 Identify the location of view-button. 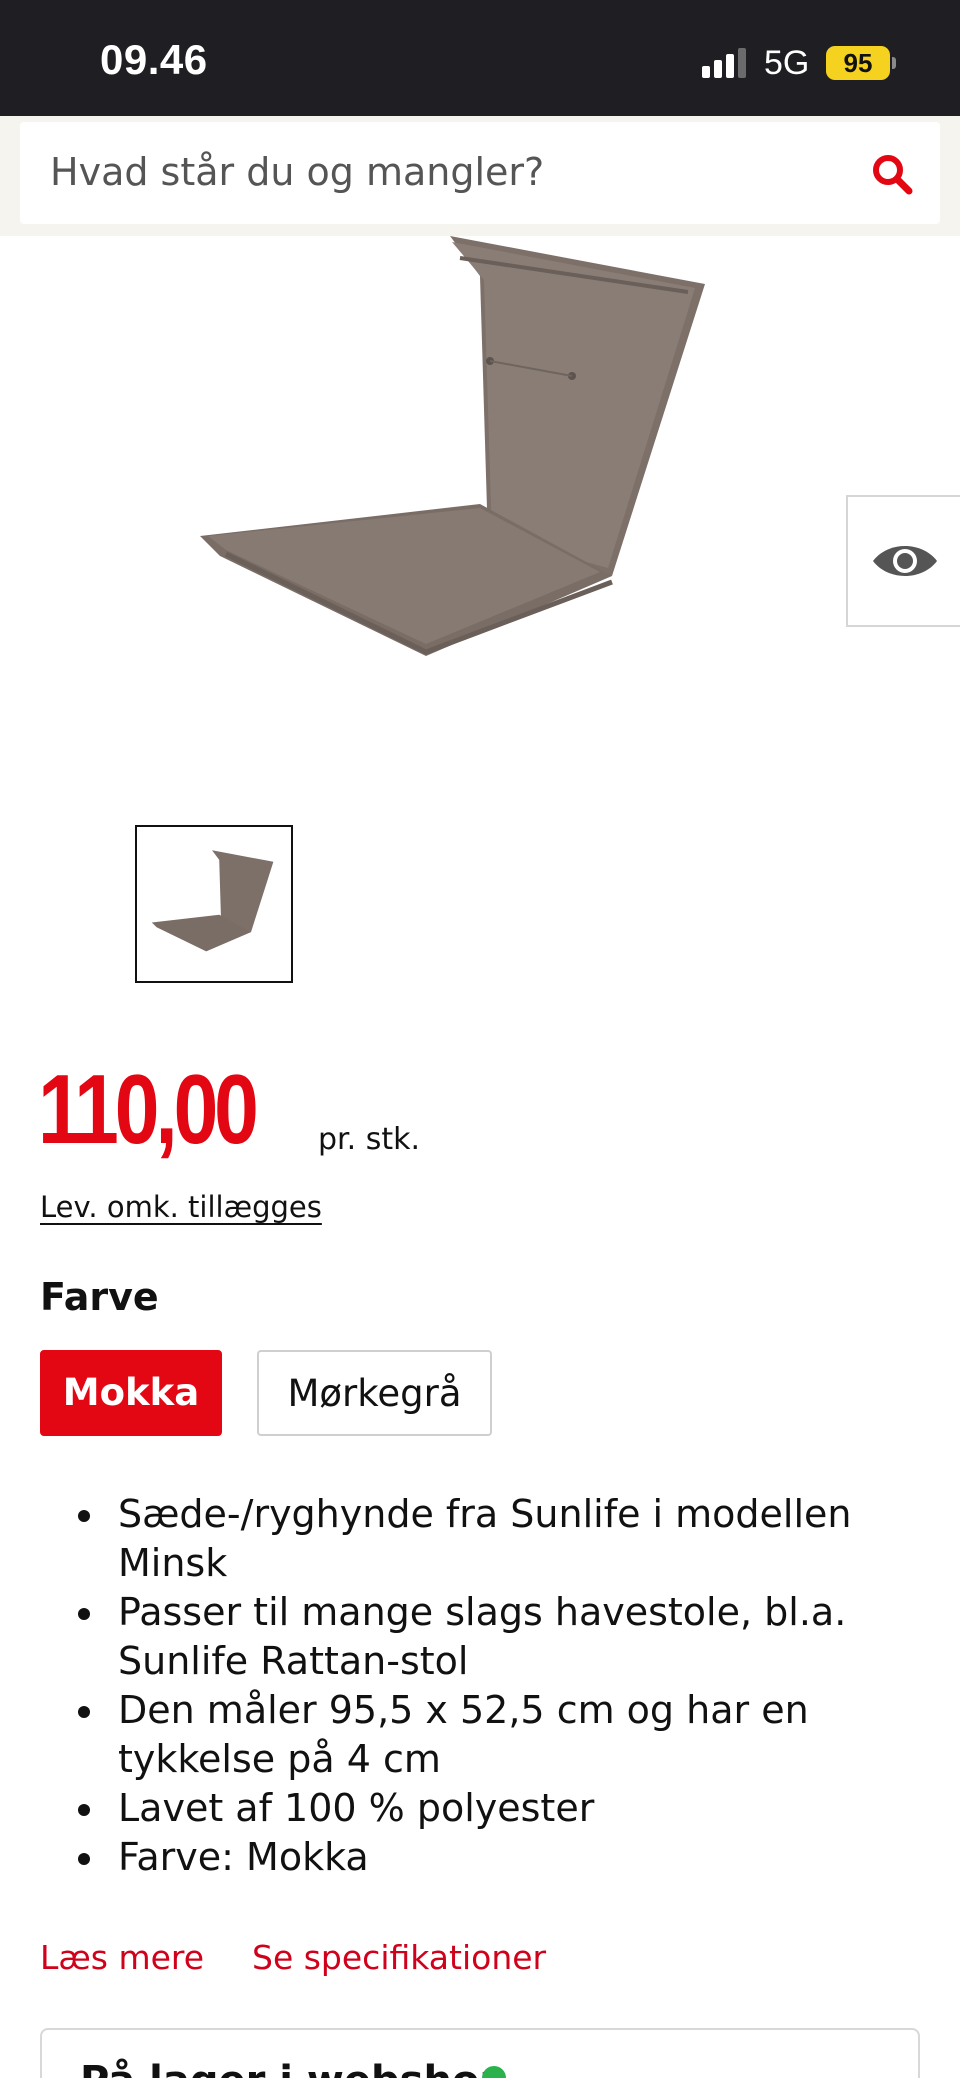
(903, 561).